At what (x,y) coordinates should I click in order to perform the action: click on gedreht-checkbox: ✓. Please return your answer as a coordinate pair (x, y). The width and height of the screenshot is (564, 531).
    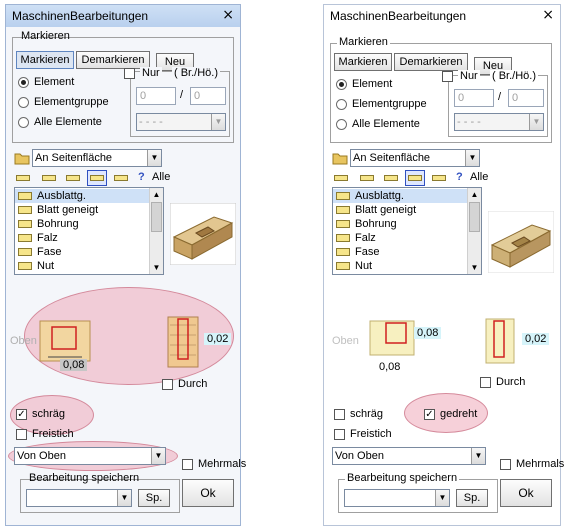
    Looking at the image, I should click on (429, 414).